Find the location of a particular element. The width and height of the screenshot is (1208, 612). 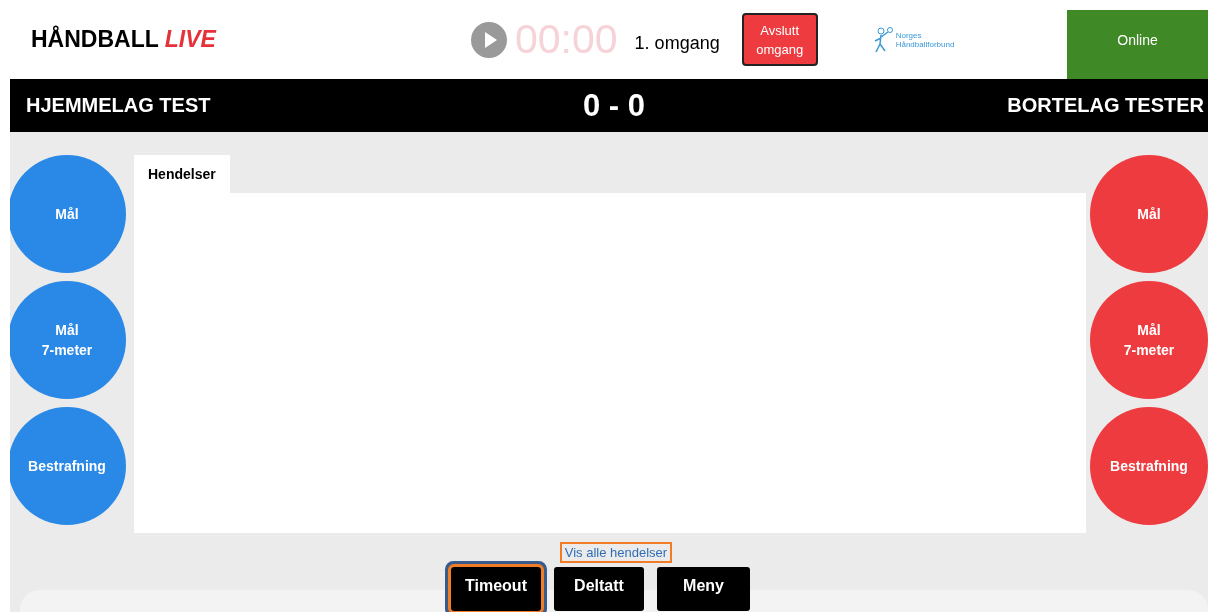

menu-button: Deltatt is located at coordinates (599, 589).